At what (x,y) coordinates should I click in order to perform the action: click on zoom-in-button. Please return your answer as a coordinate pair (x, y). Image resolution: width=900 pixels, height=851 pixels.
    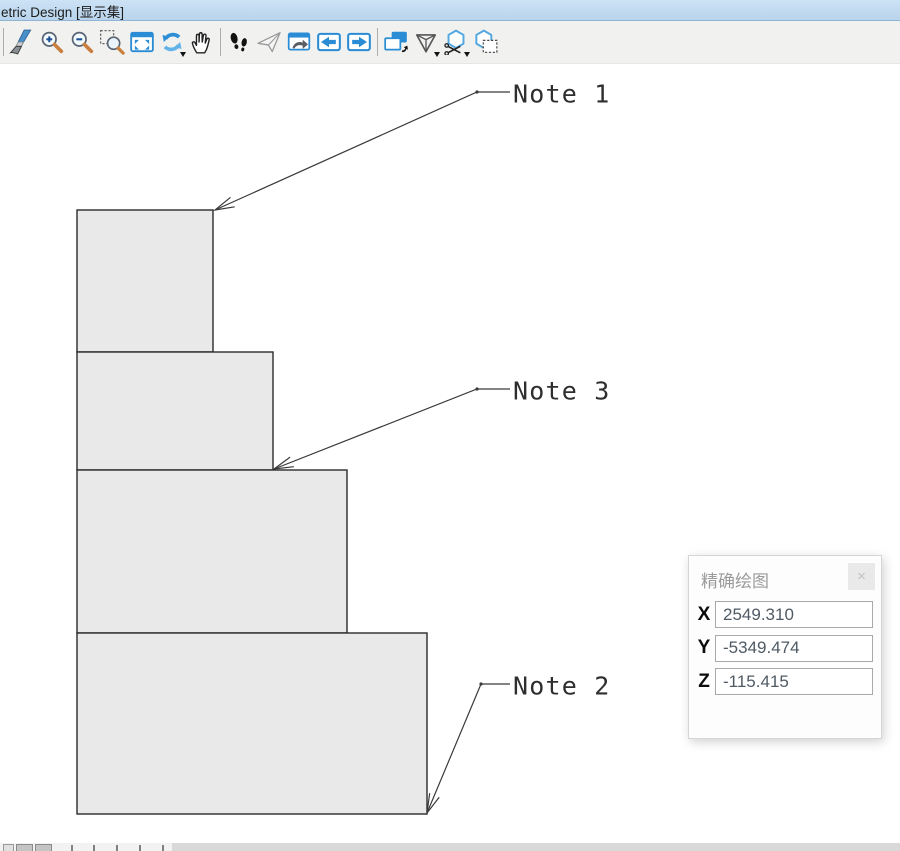
    Looking at the image, I should click on (52, 42).